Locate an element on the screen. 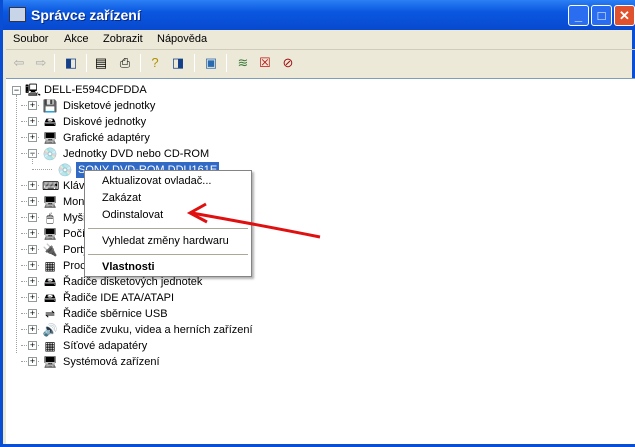 Image resolution: width=635 pixels, height=447 pixels. red-arrow-annotation is located at coordinates (253, 220).